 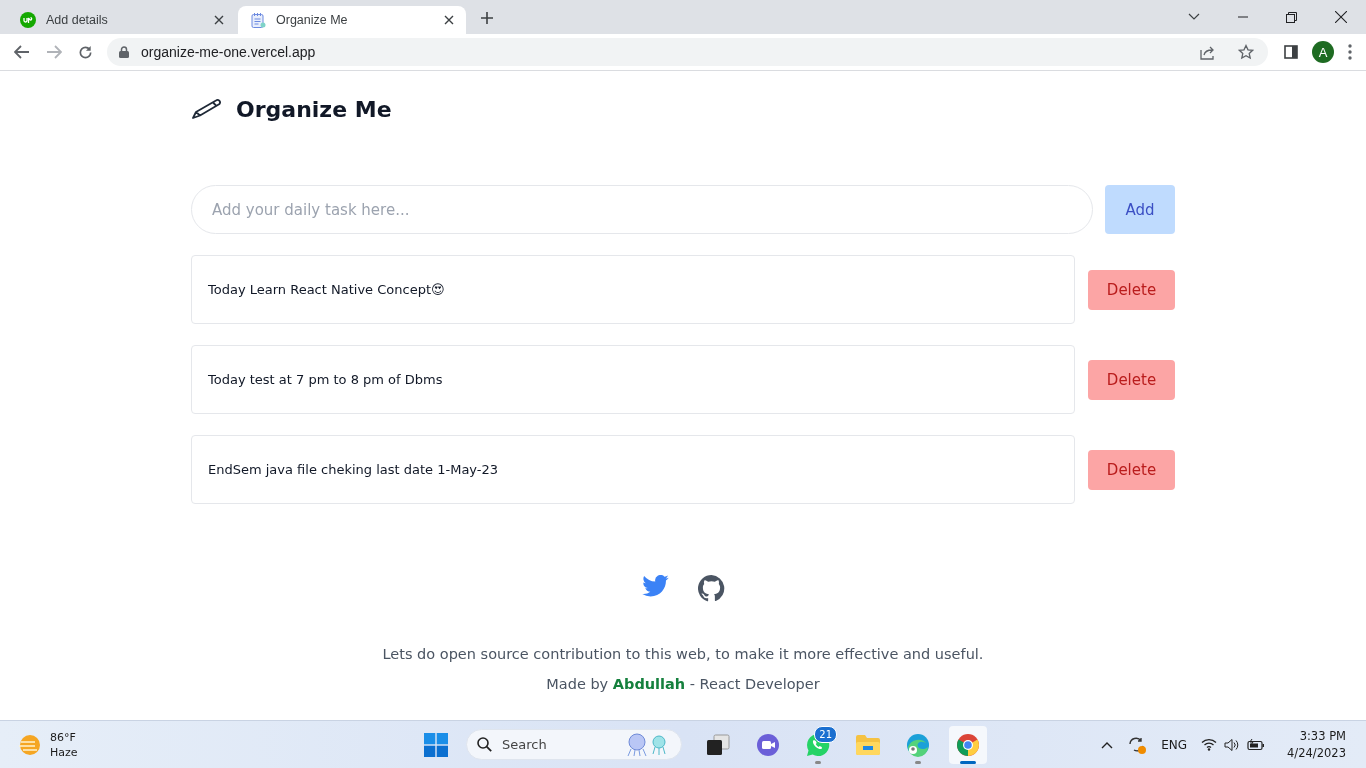 I want to click on add-button: Add, so click(x=1140, y=209).